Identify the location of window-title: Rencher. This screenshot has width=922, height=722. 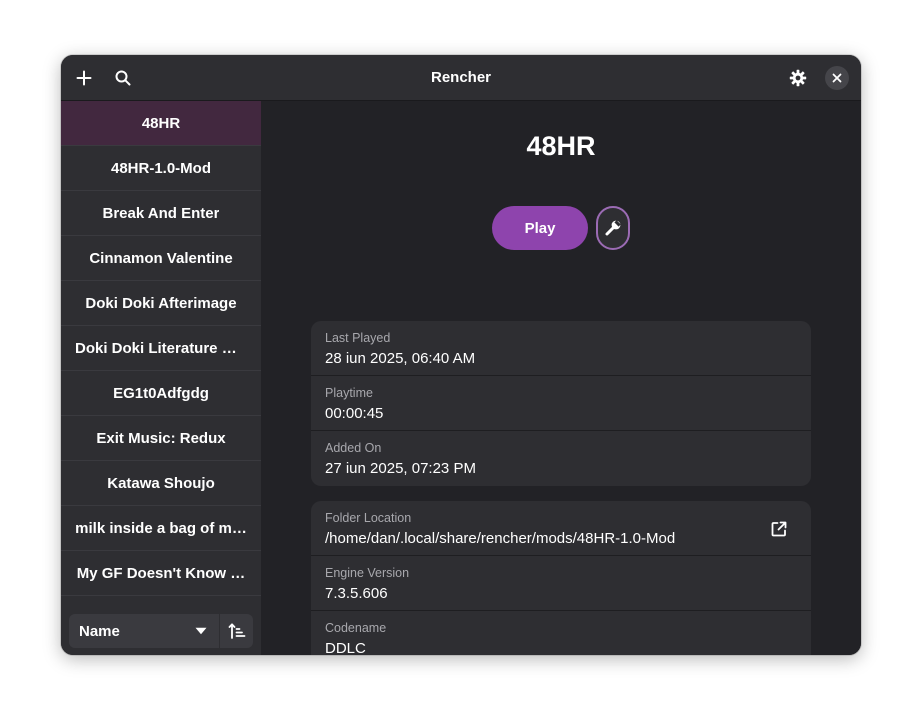
(461, 77).